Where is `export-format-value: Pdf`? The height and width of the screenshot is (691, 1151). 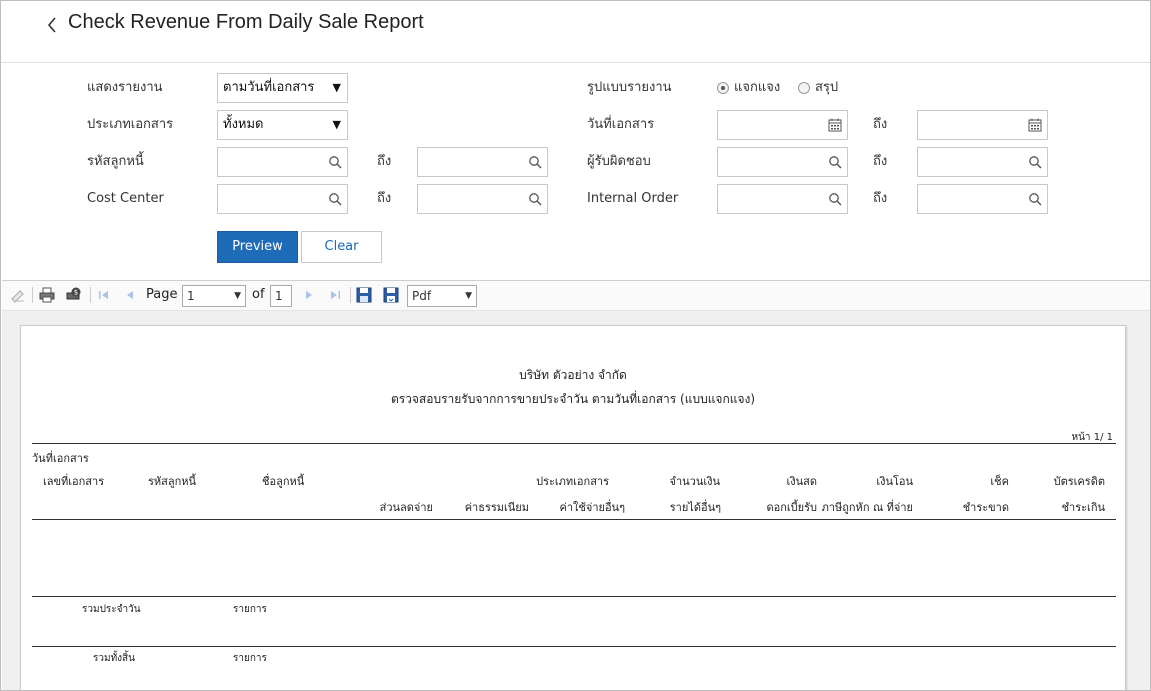
export-format-value: Pdf is located at coordinates (422, 296).